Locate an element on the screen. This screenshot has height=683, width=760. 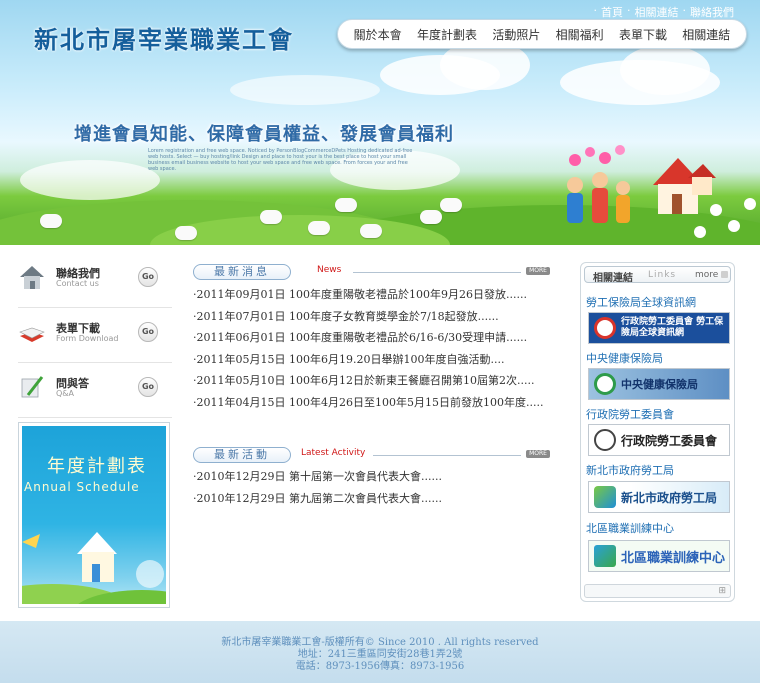
quick-link-subtitle: Form Download is located at coordinates (87, 338).